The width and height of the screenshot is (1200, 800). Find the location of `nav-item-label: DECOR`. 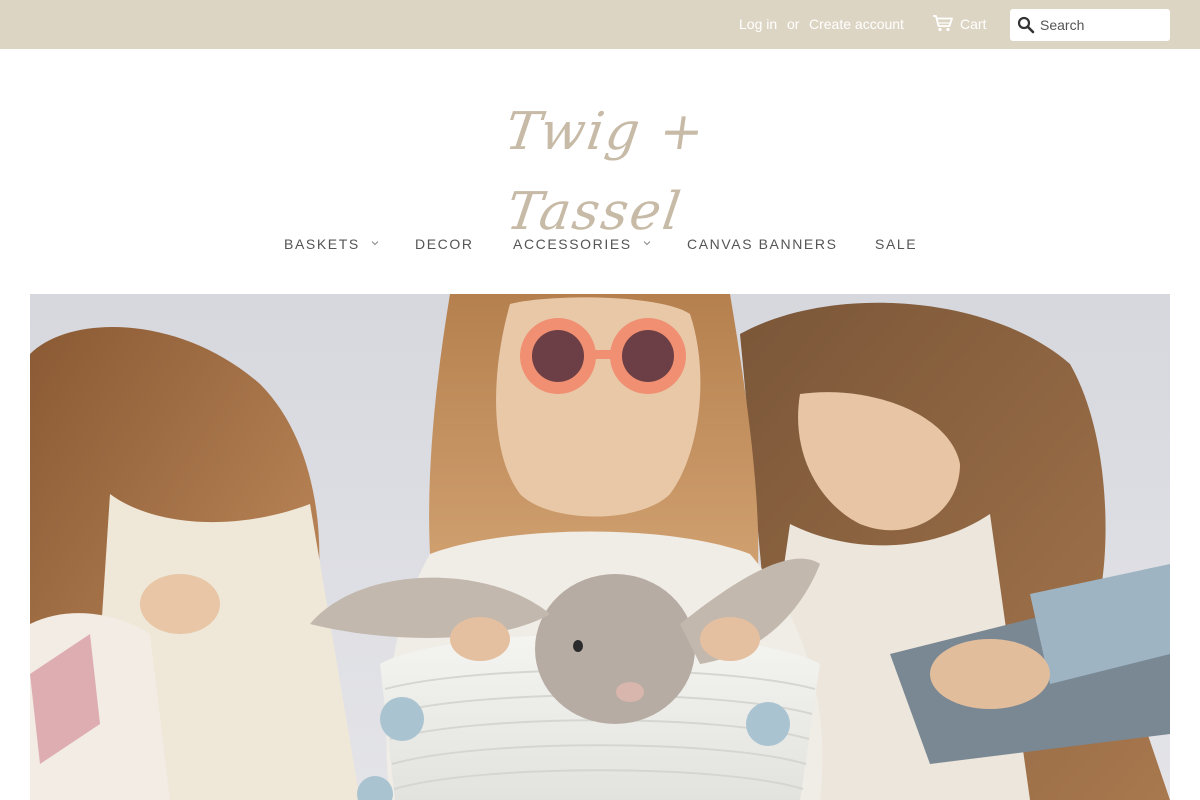

nav-item-label: DECOR is located at coordinates (444, 244).